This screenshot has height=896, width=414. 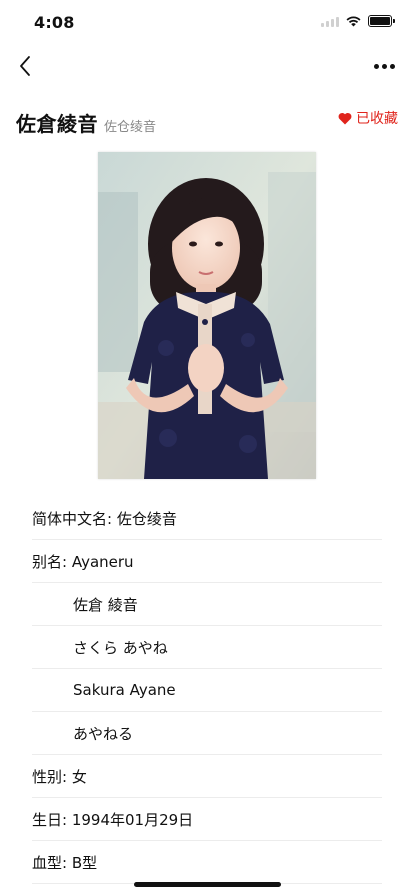 I want to click on favorite-button: 已收藏, so click(x=368, y=118).